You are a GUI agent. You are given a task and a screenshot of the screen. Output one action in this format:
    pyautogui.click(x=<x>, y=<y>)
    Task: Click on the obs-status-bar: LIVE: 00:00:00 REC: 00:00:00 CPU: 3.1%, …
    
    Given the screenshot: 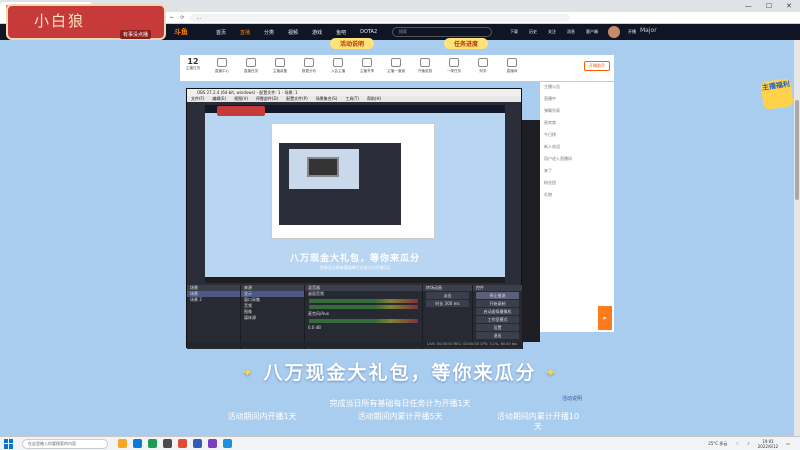 What is the action you would take?
    pyautogui.click(x=355, y=344)
    